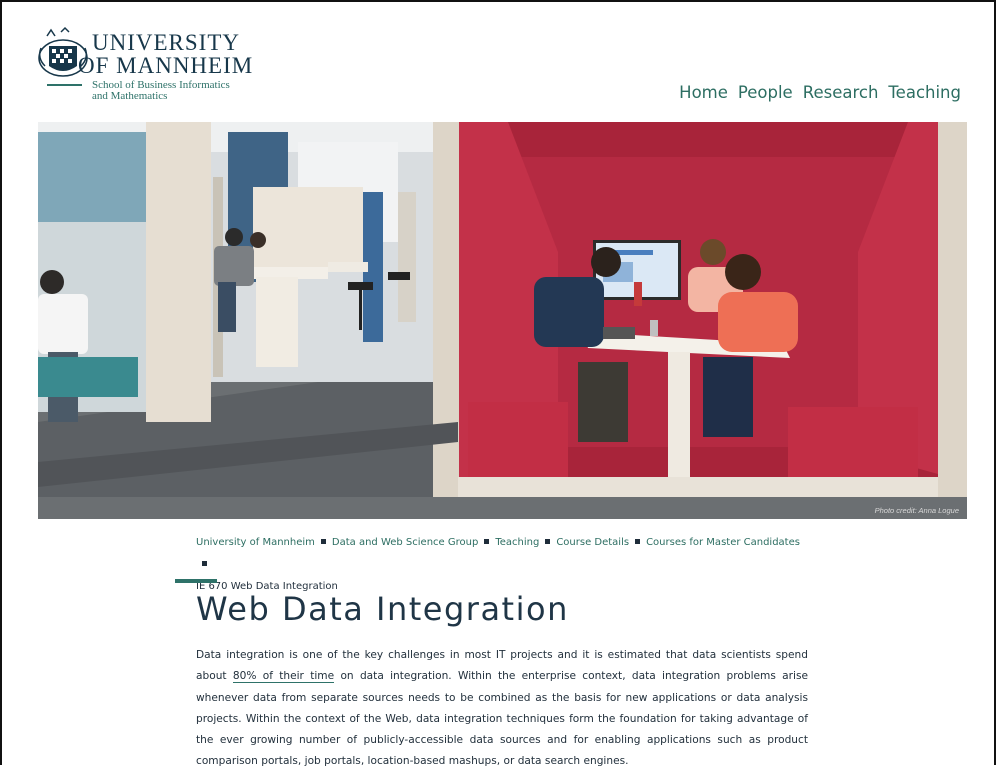  I want to click on breadcrumb-link: Data and Web Science Group, so click(405, 542).